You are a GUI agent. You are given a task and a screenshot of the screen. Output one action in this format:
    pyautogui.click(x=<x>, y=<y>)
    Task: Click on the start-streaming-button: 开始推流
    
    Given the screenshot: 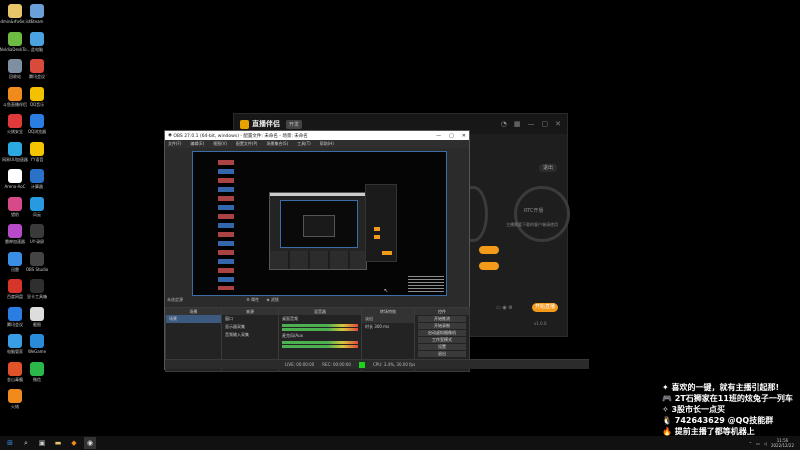 What is the action you would take?
    pyautogui.click(x=442, y=319)
    